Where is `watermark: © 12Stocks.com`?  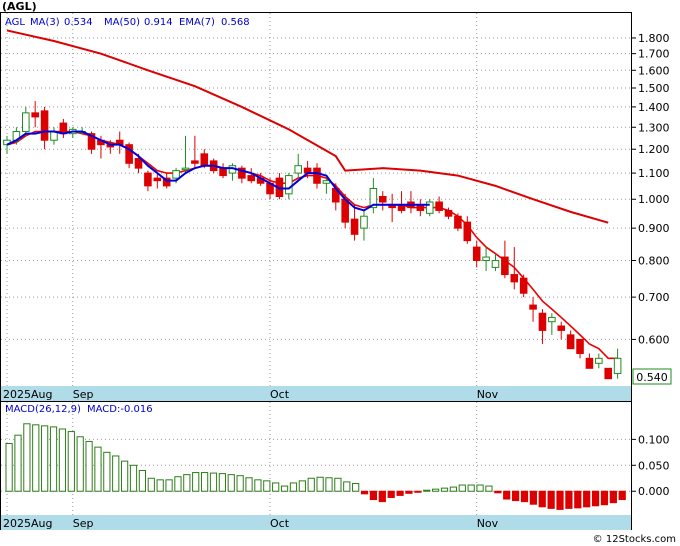 watermark: © 12Stocks.com is located at coordinates (634, 539).